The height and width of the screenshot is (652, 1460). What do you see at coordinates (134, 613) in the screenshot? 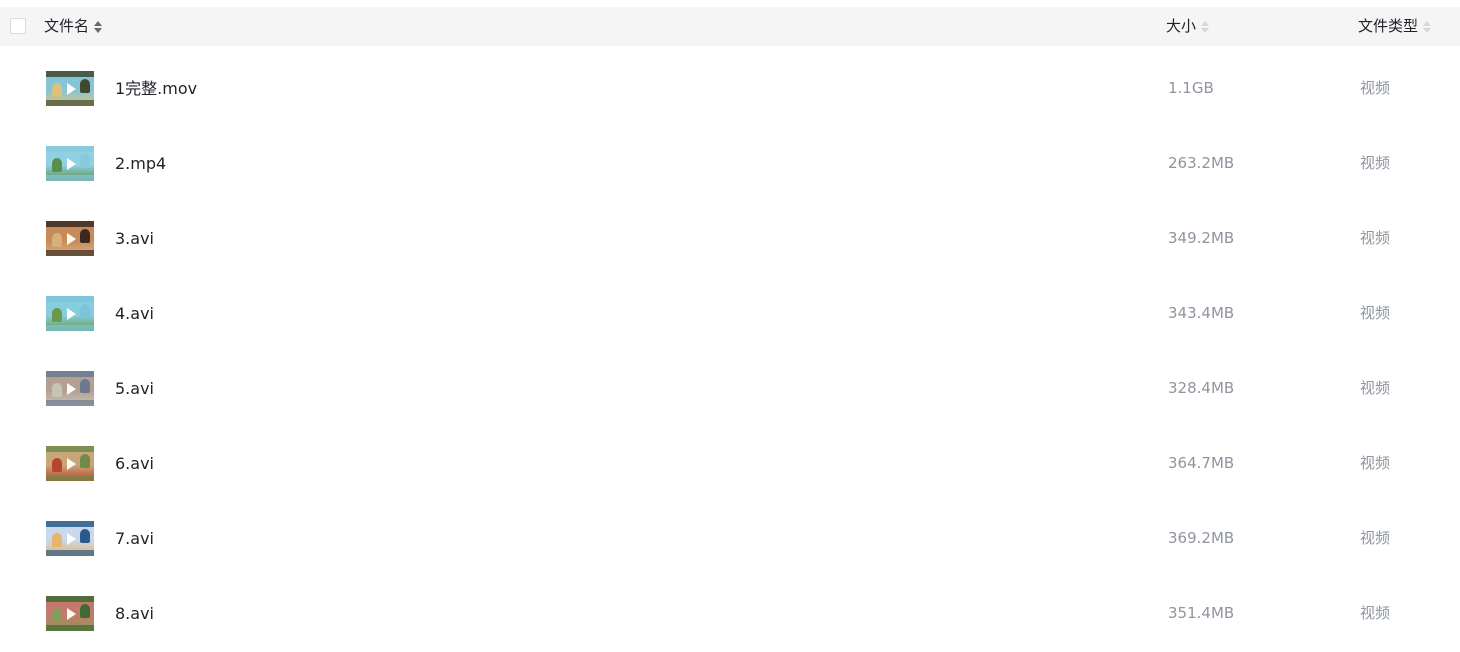
I see `file-name: 8.avi` at bounding box center [134, 613].